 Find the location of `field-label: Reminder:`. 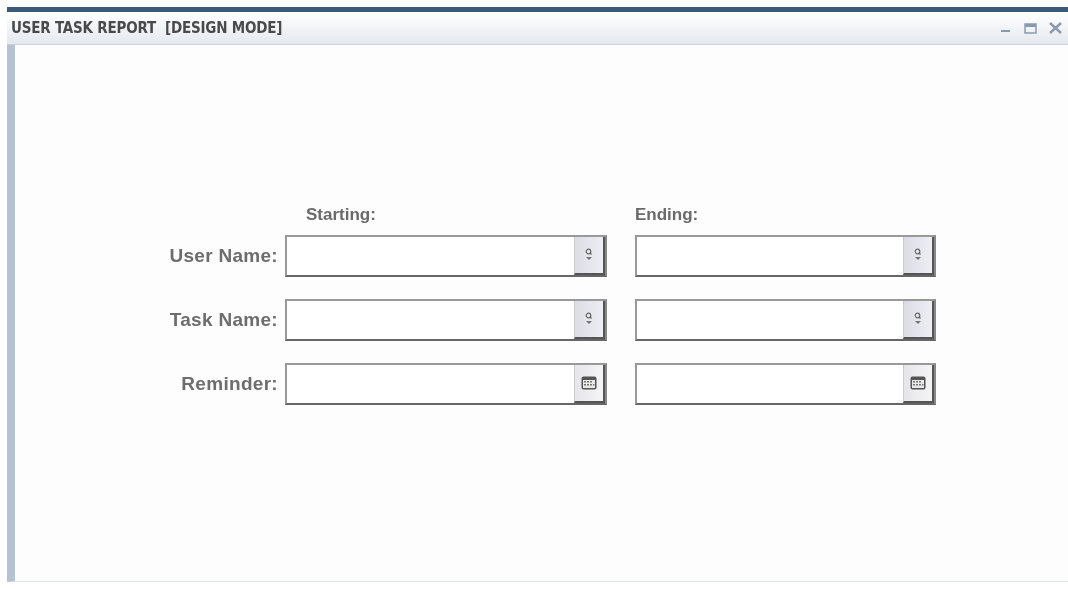

field-label: Reminder: is located at coordinates (229, 384).